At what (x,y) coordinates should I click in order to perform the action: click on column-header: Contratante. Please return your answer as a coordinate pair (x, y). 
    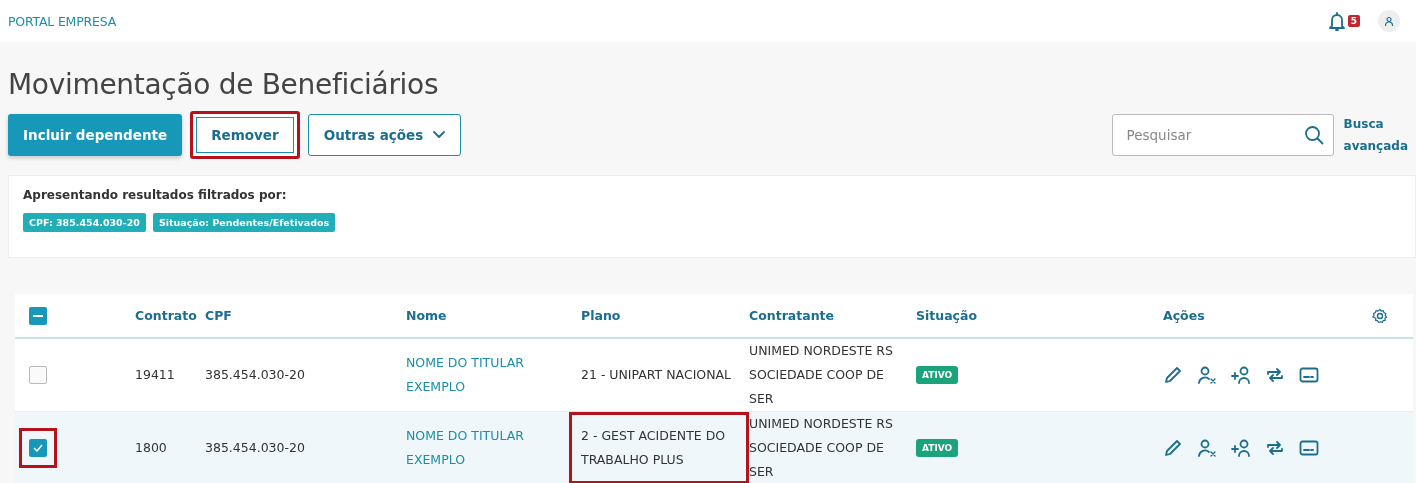
    Looking at the image, I should click on (791, 315).